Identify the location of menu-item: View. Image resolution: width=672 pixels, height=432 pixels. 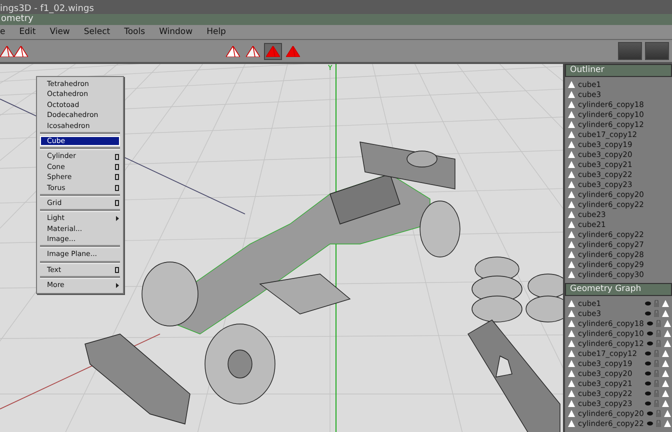
(59, 32).